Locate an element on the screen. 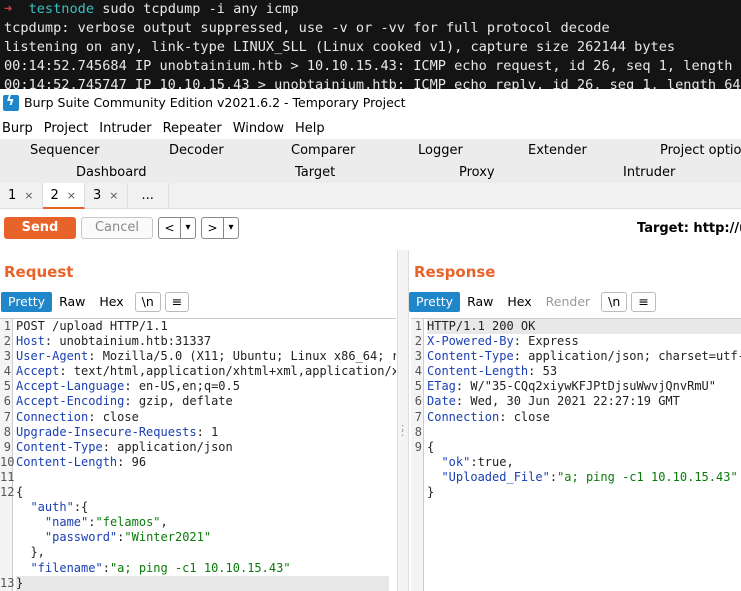 This screenshot has width=741, height=591. target-label: Target: http://u is located at coordinates (689, 228).